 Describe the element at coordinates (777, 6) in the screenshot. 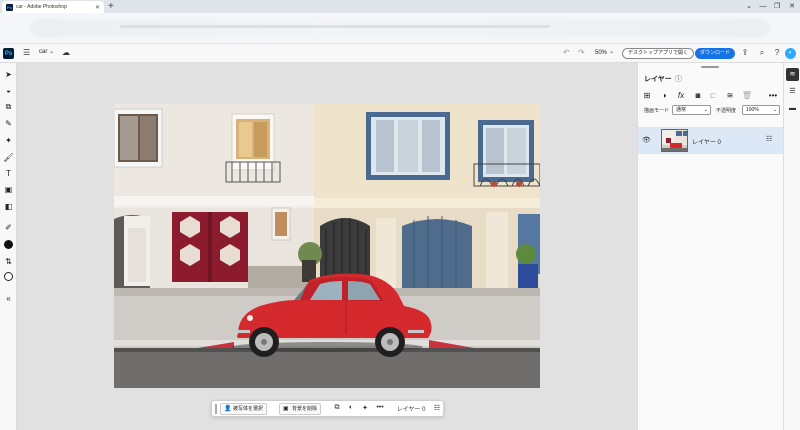

I see `maximize-button: ❐` at that location.